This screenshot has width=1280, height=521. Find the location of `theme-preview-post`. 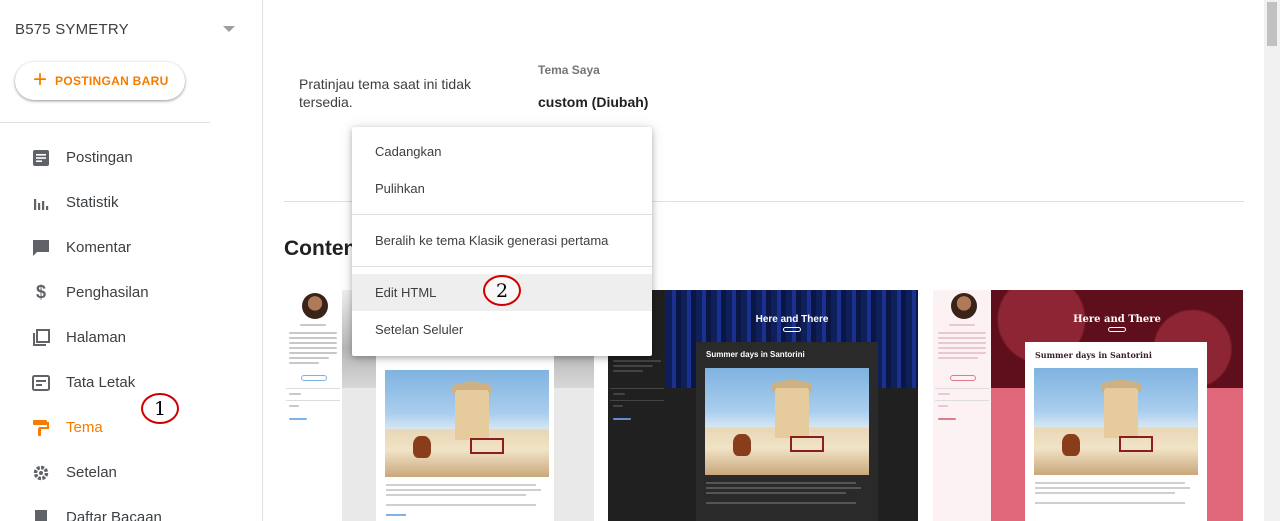

theme-preview-post is located at coordinates (465, 435).